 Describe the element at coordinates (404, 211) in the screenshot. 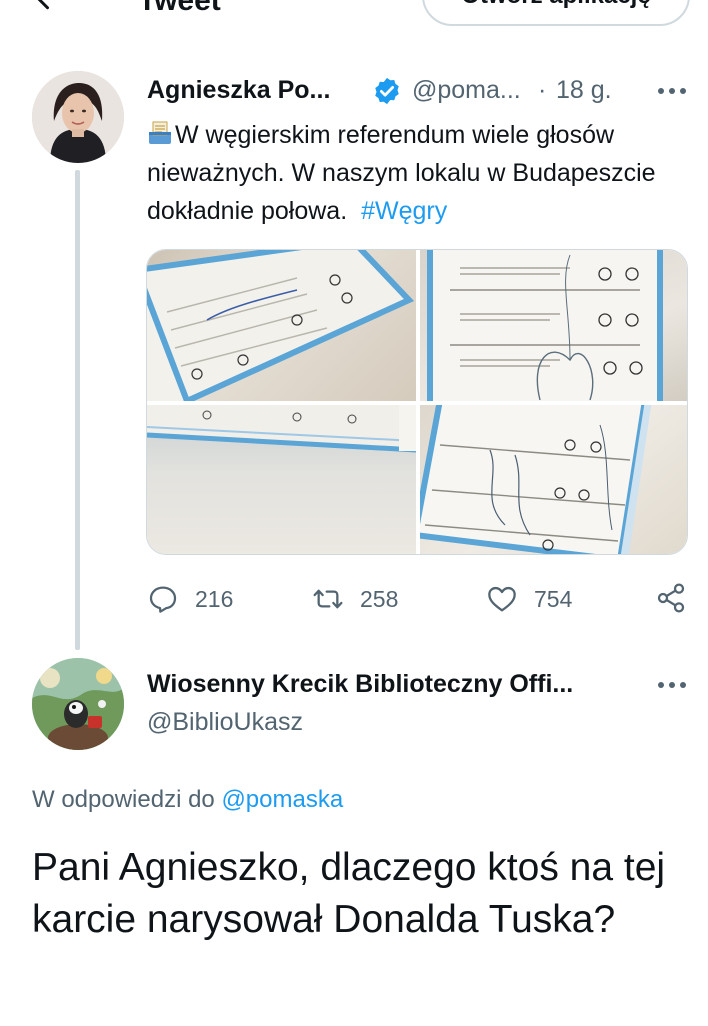

I see `hashtag-link: #Węgry` at that location.